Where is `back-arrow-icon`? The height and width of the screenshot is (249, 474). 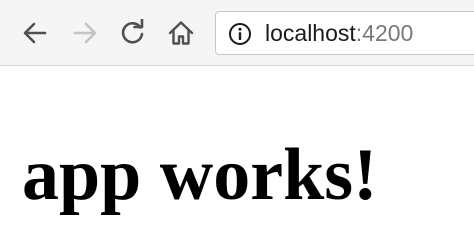 back-arrow-icon is located at coordinates (35, 33).